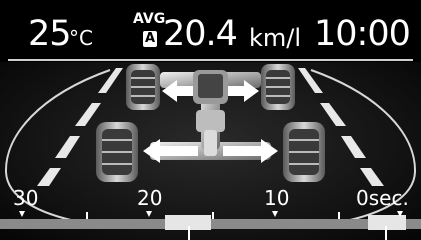 This screenshot has width=421, height=240. Describe the element at coordinates (117, 152) in the screenshot. I see `rear-left-wheel` at that location.